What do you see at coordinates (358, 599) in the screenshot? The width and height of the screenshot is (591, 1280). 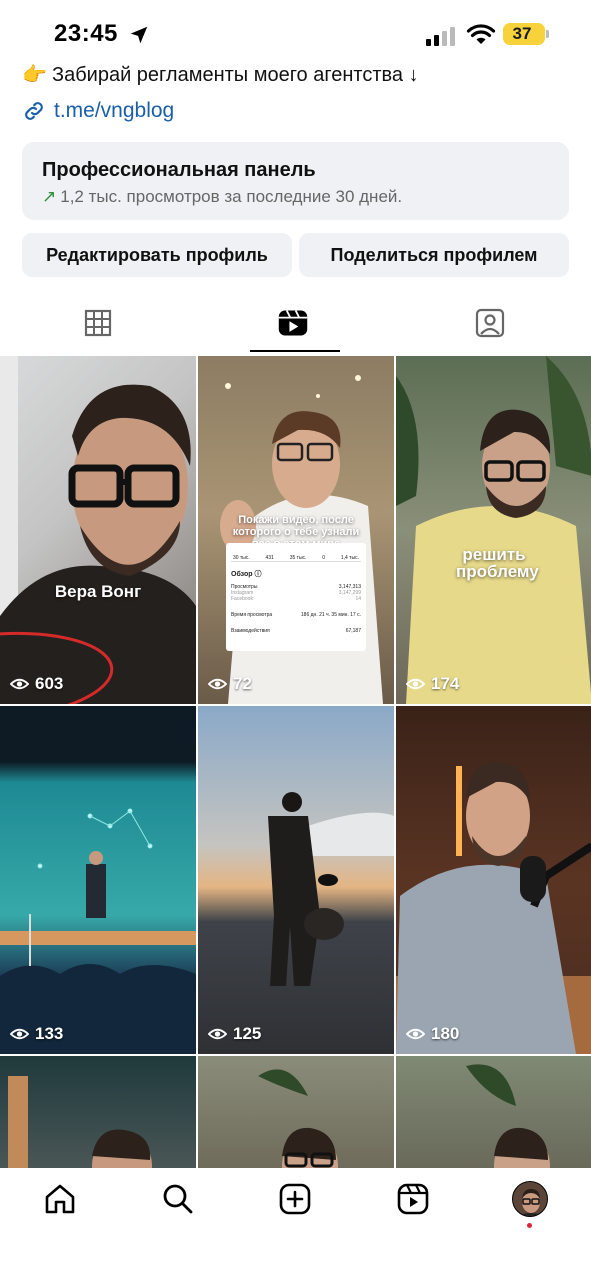 I see `insights-row-value: 14` at bounding box center [358, 599].